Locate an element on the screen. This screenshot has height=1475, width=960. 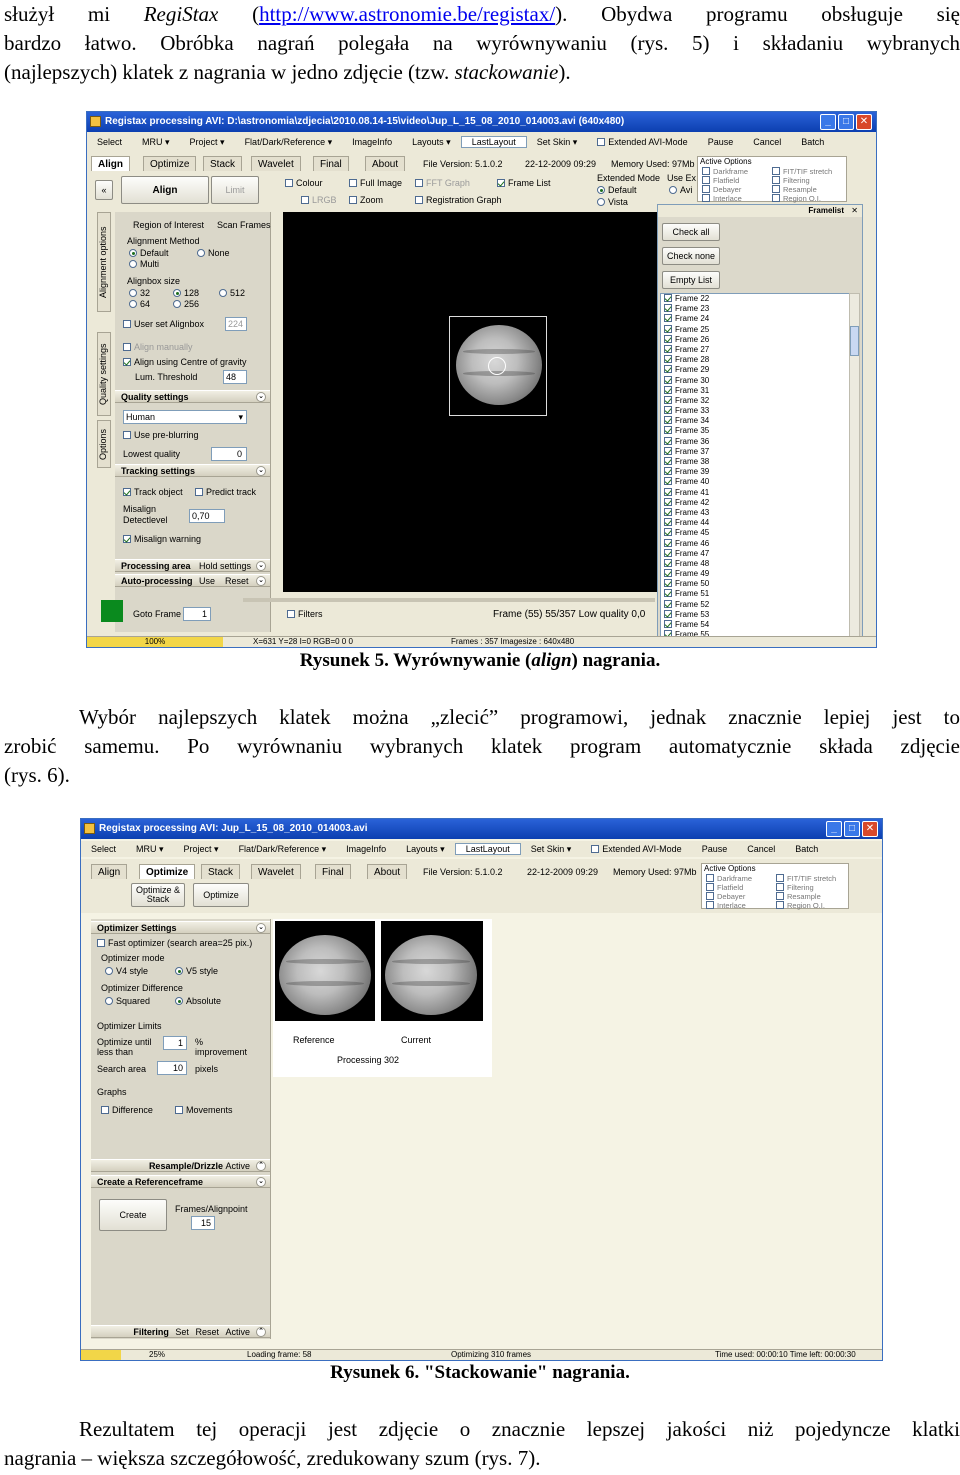
resample-drizzle-header: Resample/Drizzle Active ⌃ is located at coordinates (180, 1165).